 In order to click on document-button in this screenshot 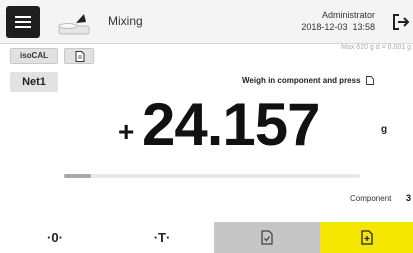, I will do `click(79, 56)`.